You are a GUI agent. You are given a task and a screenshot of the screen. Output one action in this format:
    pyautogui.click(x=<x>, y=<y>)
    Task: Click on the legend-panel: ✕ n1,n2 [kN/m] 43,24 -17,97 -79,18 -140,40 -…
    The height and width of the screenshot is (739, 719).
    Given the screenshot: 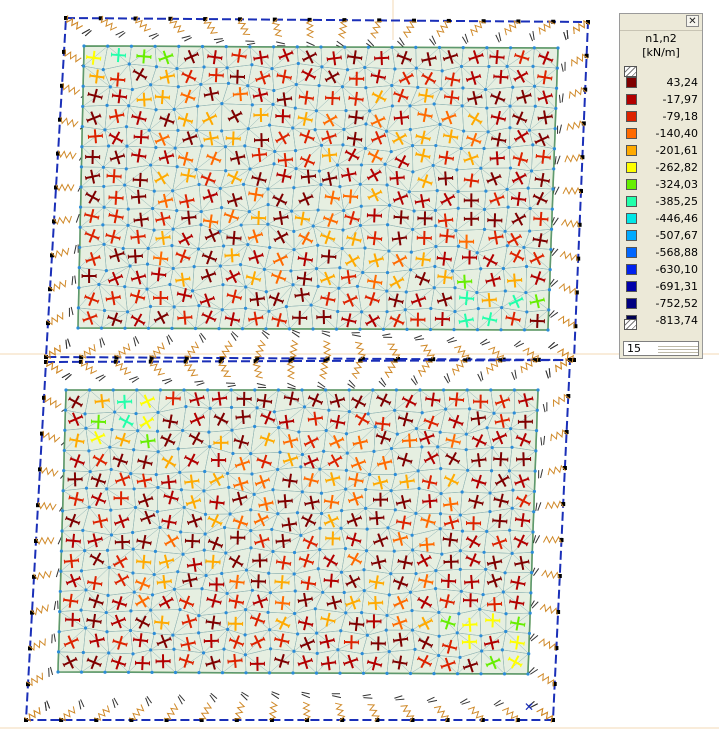 What is the action you would take?
    pyautogui.click(x=661, y=186)
    